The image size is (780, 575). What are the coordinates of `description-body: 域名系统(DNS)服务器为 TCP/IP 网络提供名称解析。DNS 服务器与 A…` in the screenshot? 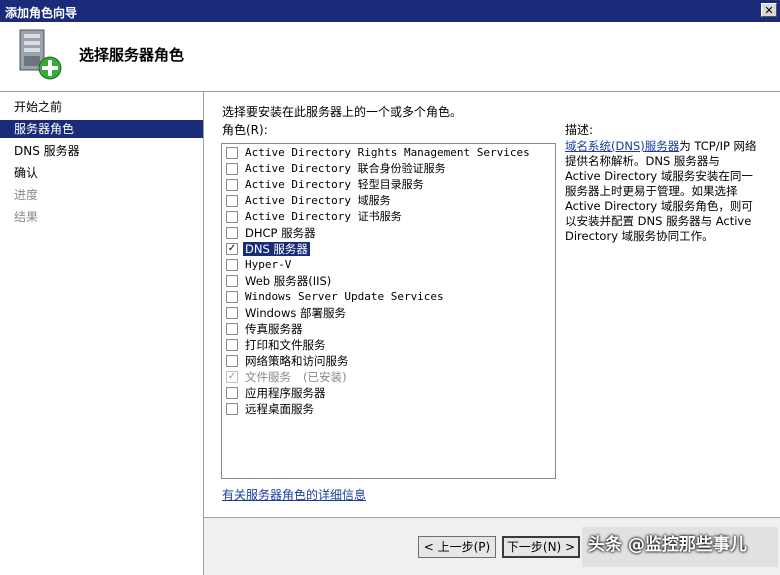 It's located at (661, 191).